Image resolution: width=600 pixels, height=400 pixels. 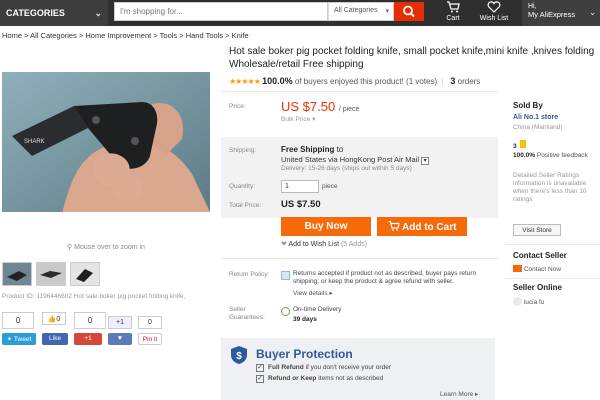 I want to click on bulk-price-link: Bulk Price ▾, so click(x=298, y=119).